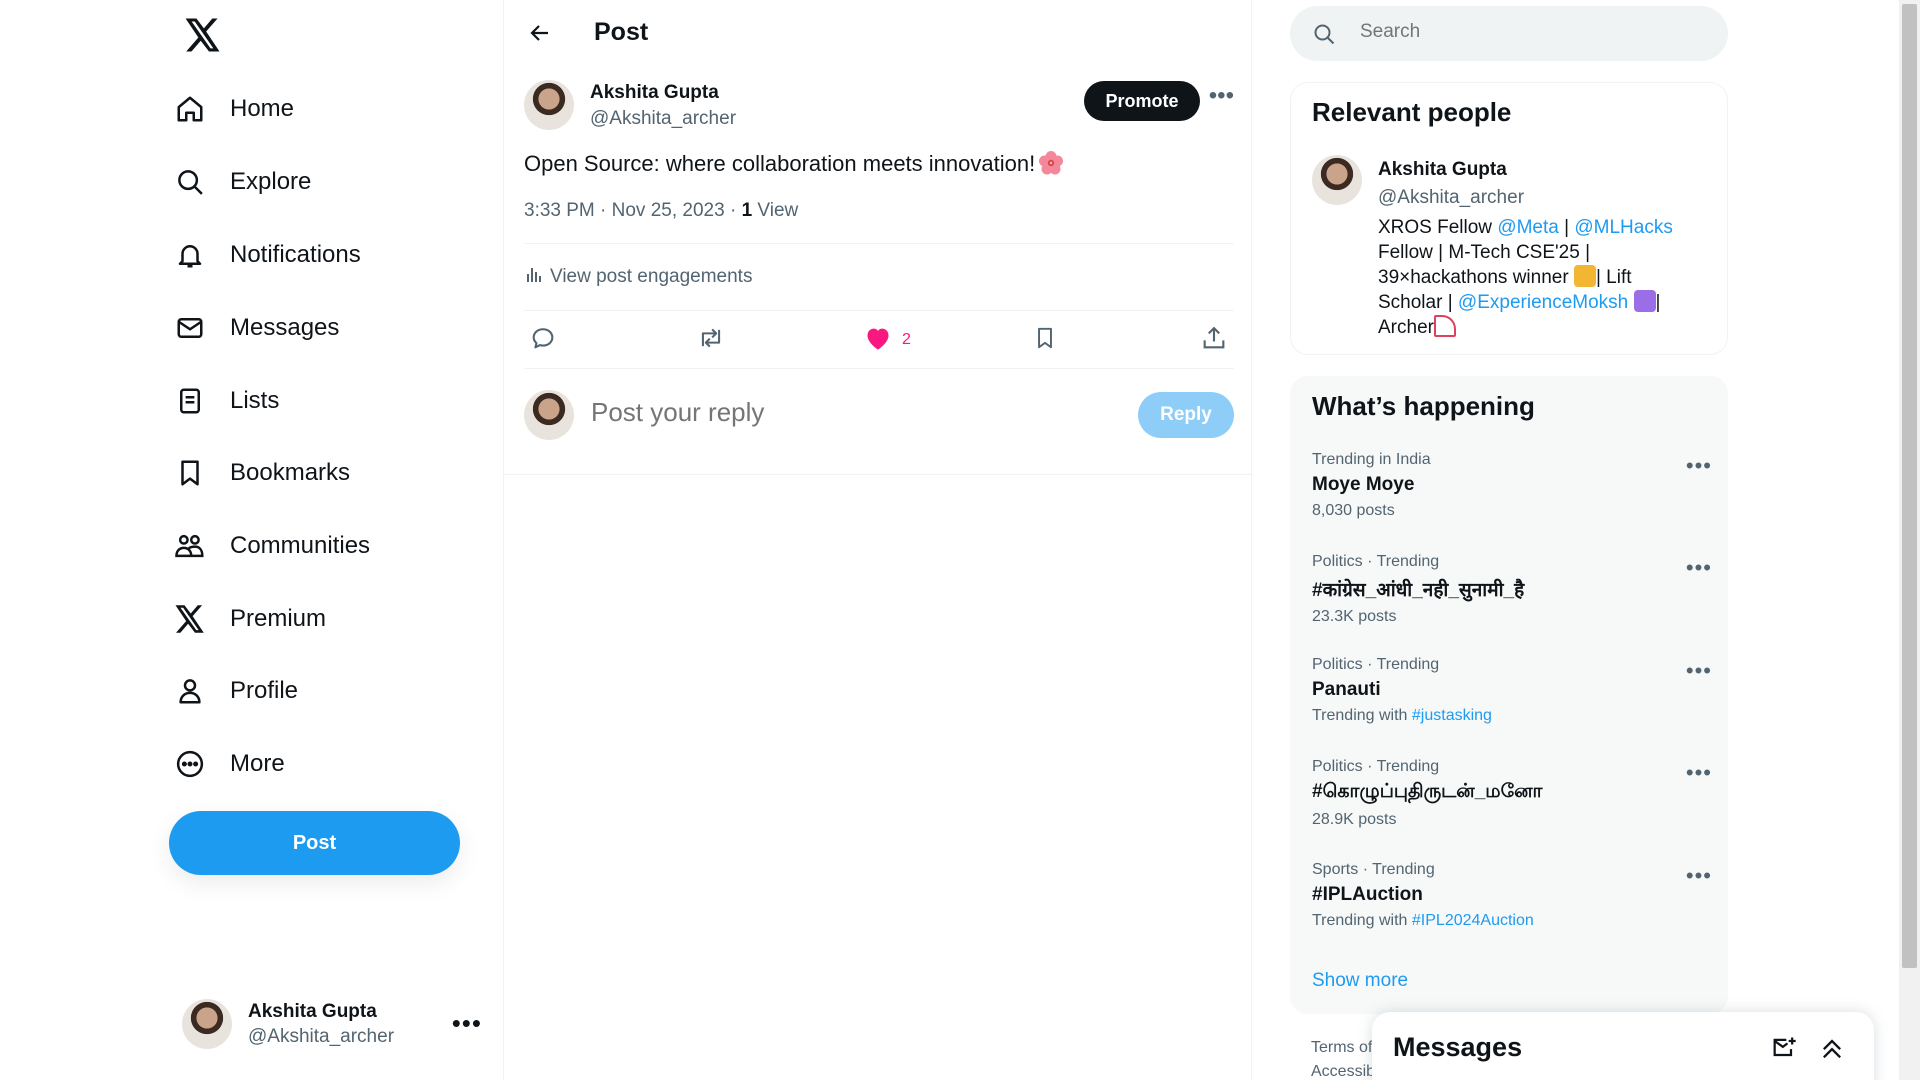 The width and height of the screenshot is (1920, 1080). I want to click on nav-home: Home, so click(233, 109).